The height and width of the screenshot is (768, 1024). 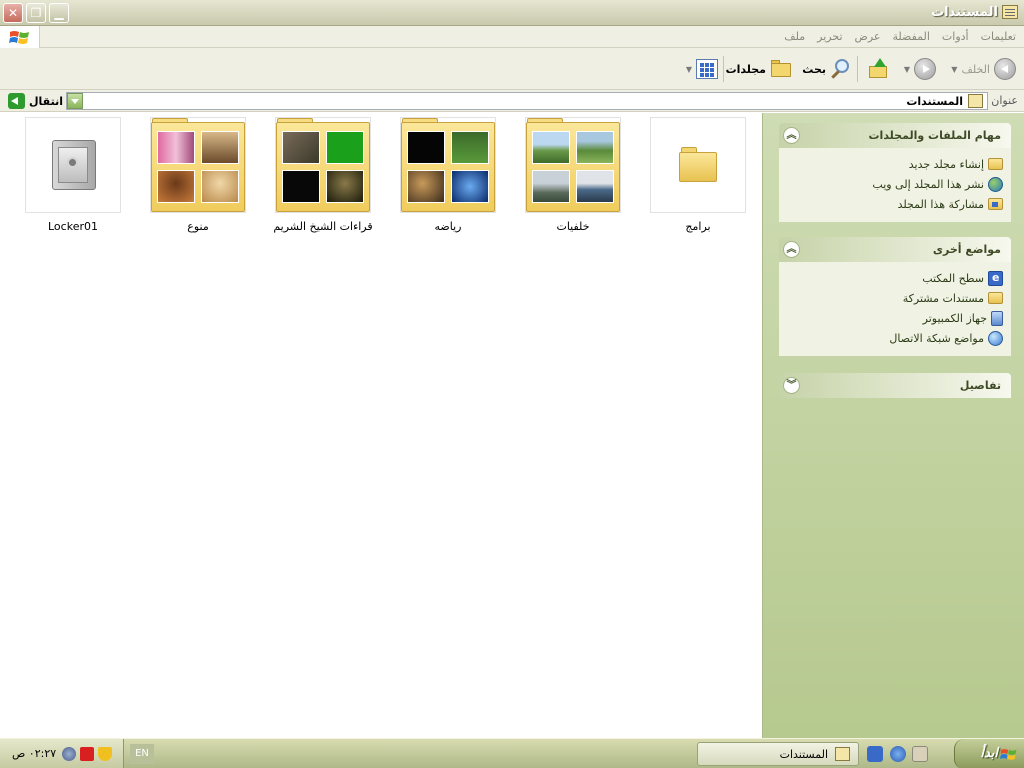 What do you see at coordinates (69, 754) in the screenshot?
I see `network-tray-icon` at bounding box center [69, 754].